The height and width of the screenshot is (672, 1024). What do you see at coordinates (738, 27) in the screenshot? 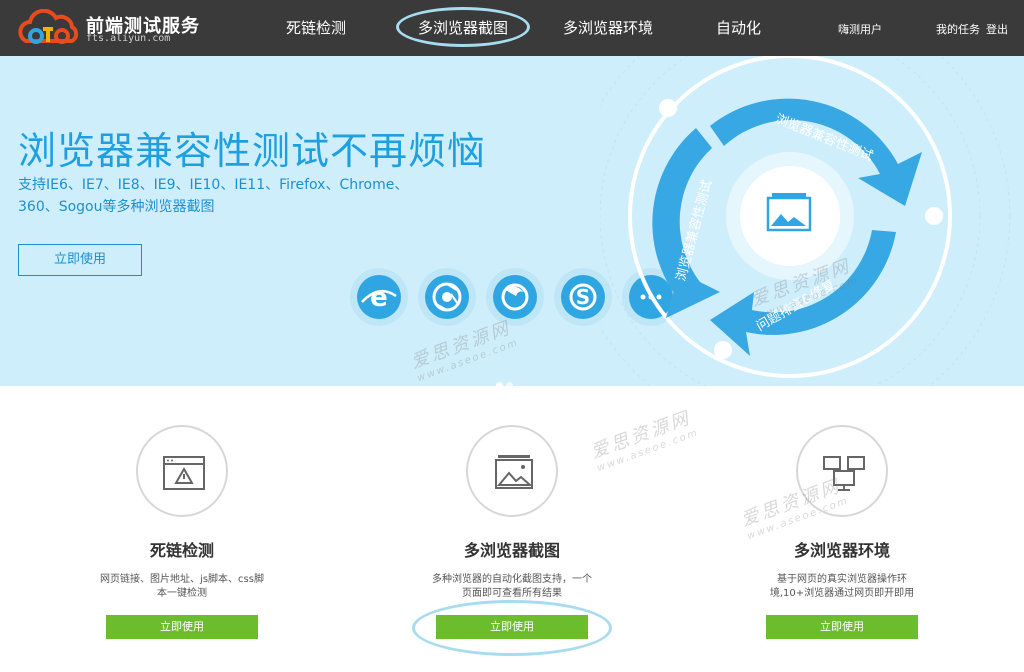
I see `nav-item-automation: 自动化` at bounding box center [738, 27].